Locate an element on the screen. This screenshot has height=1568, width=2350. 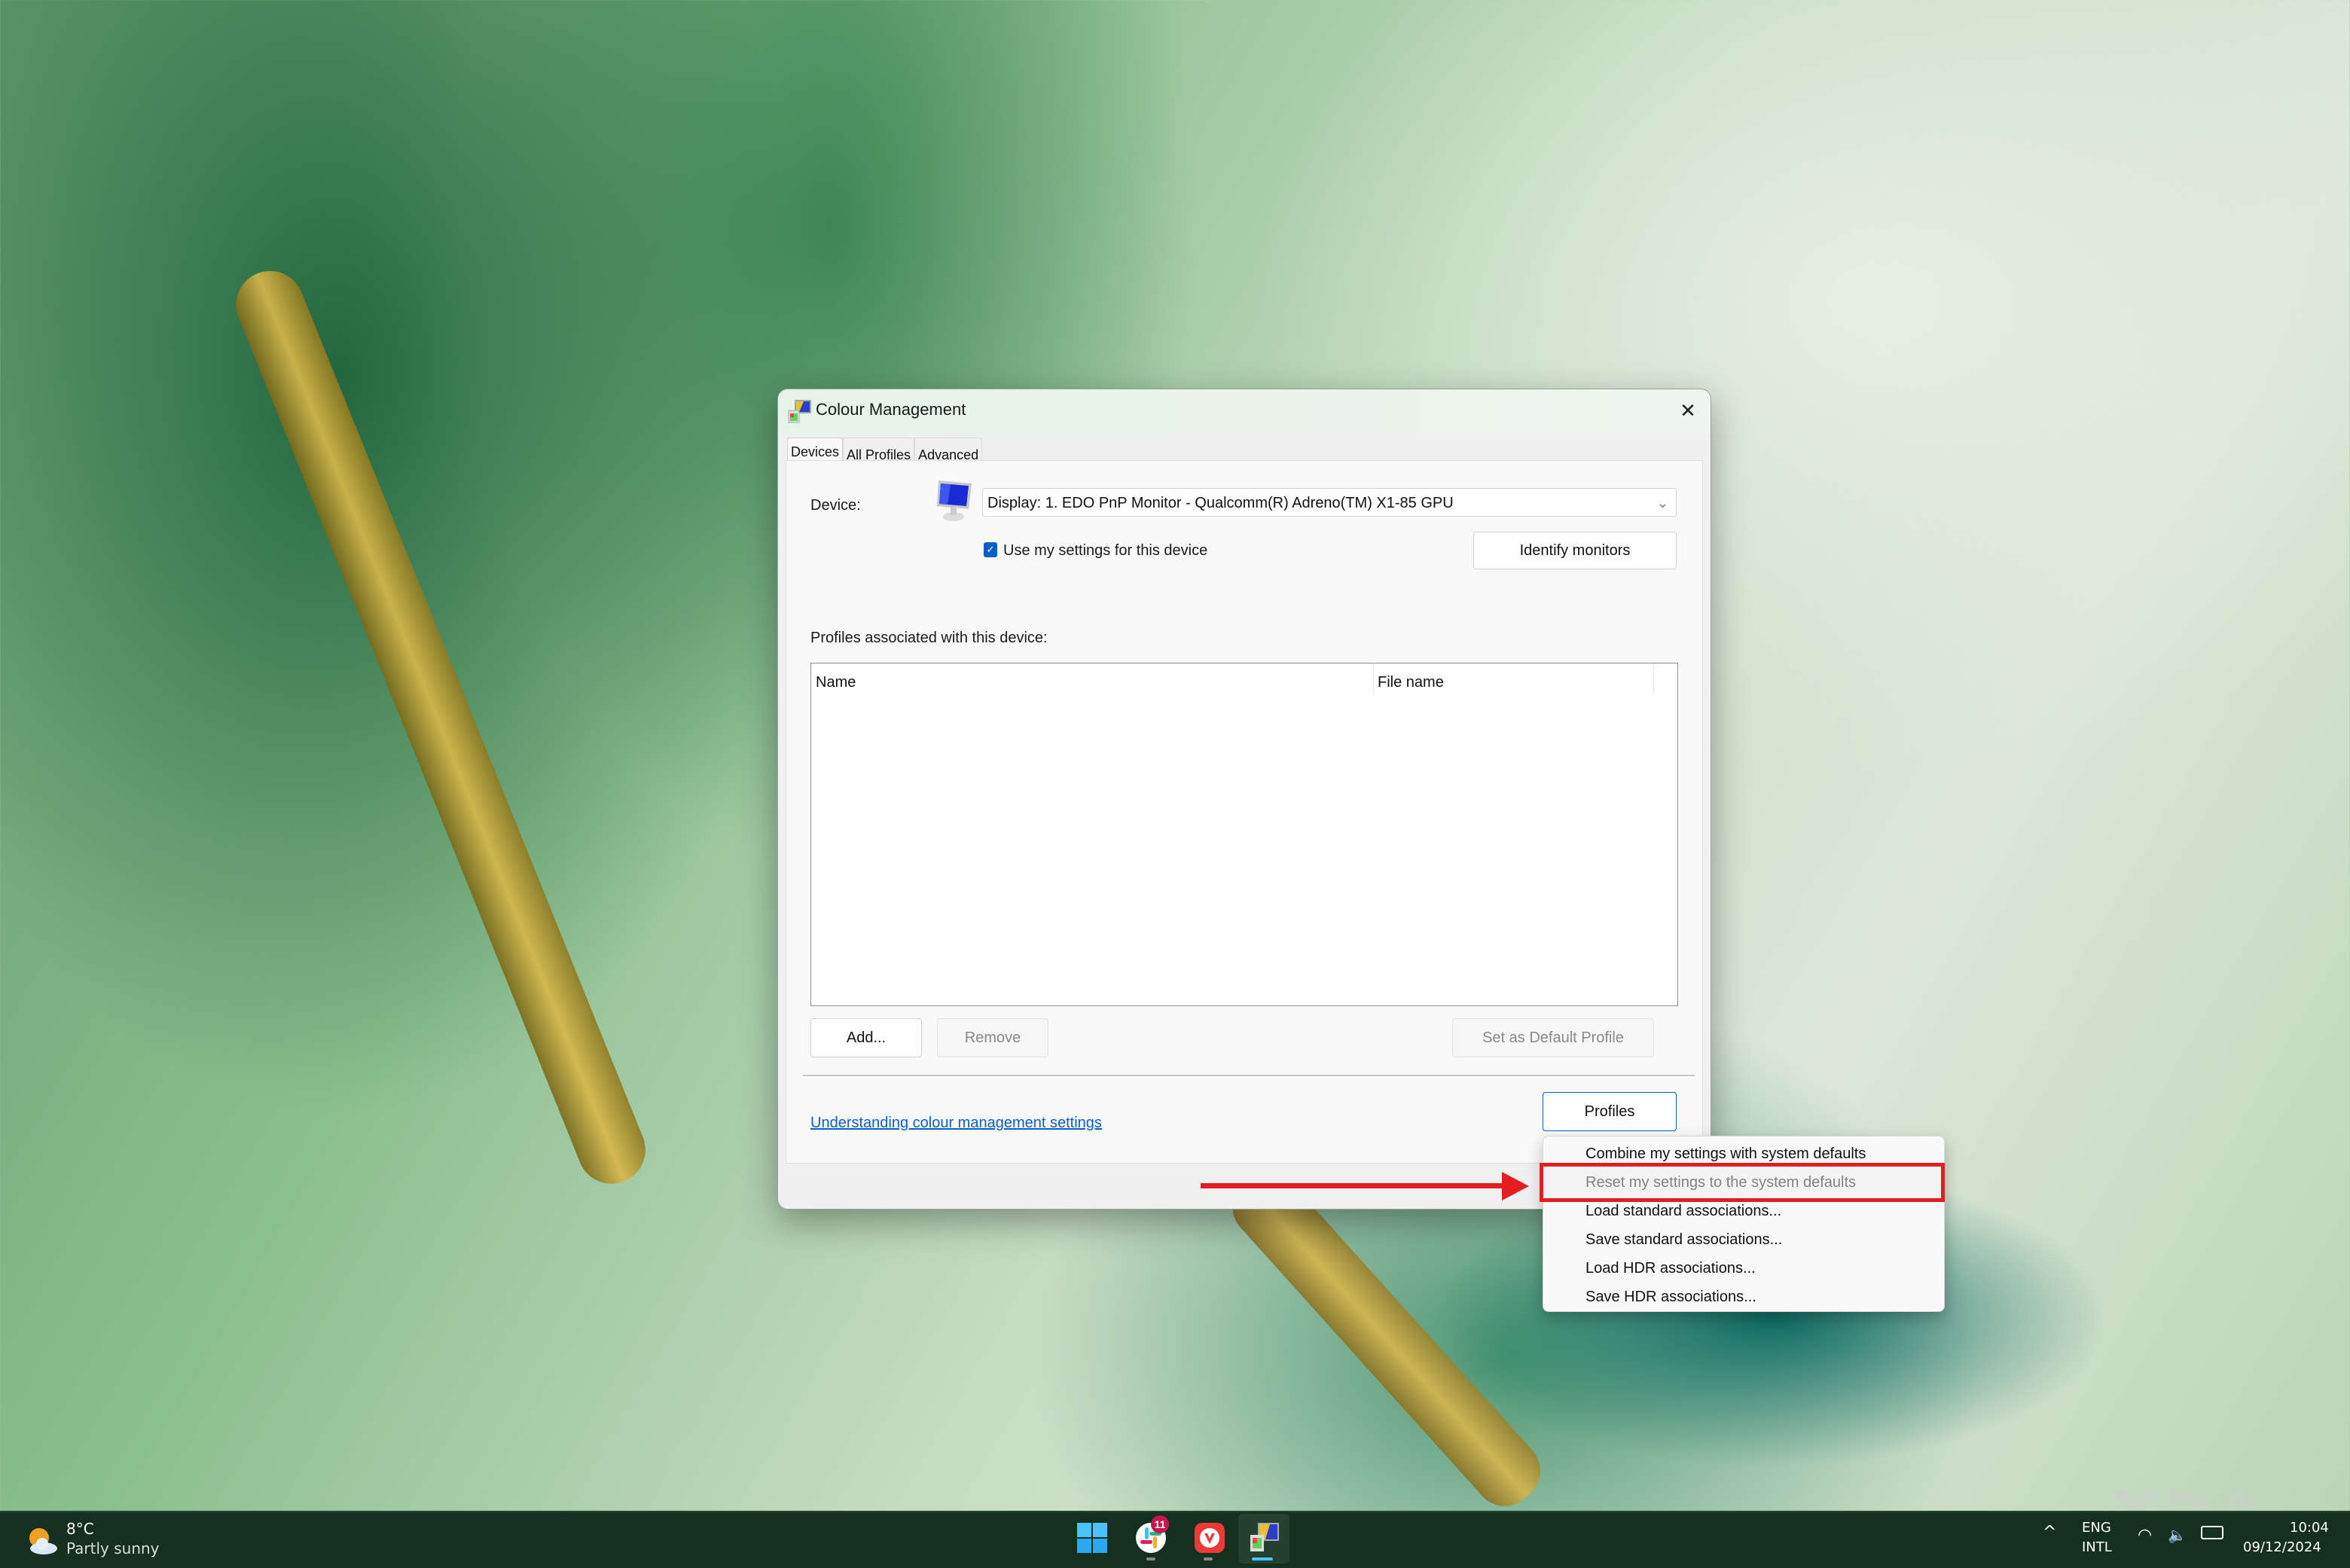
use-my-settings-checkbox: ✓ is located at coordinates (990, 550).